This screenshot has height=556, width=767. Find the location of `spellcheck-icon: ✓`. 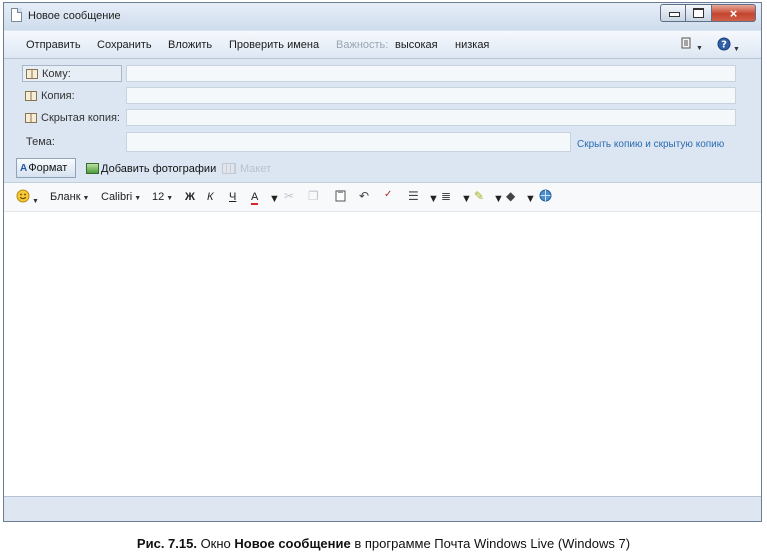

spellcheck-icon: ✓ is located at coordinates (388, 194).